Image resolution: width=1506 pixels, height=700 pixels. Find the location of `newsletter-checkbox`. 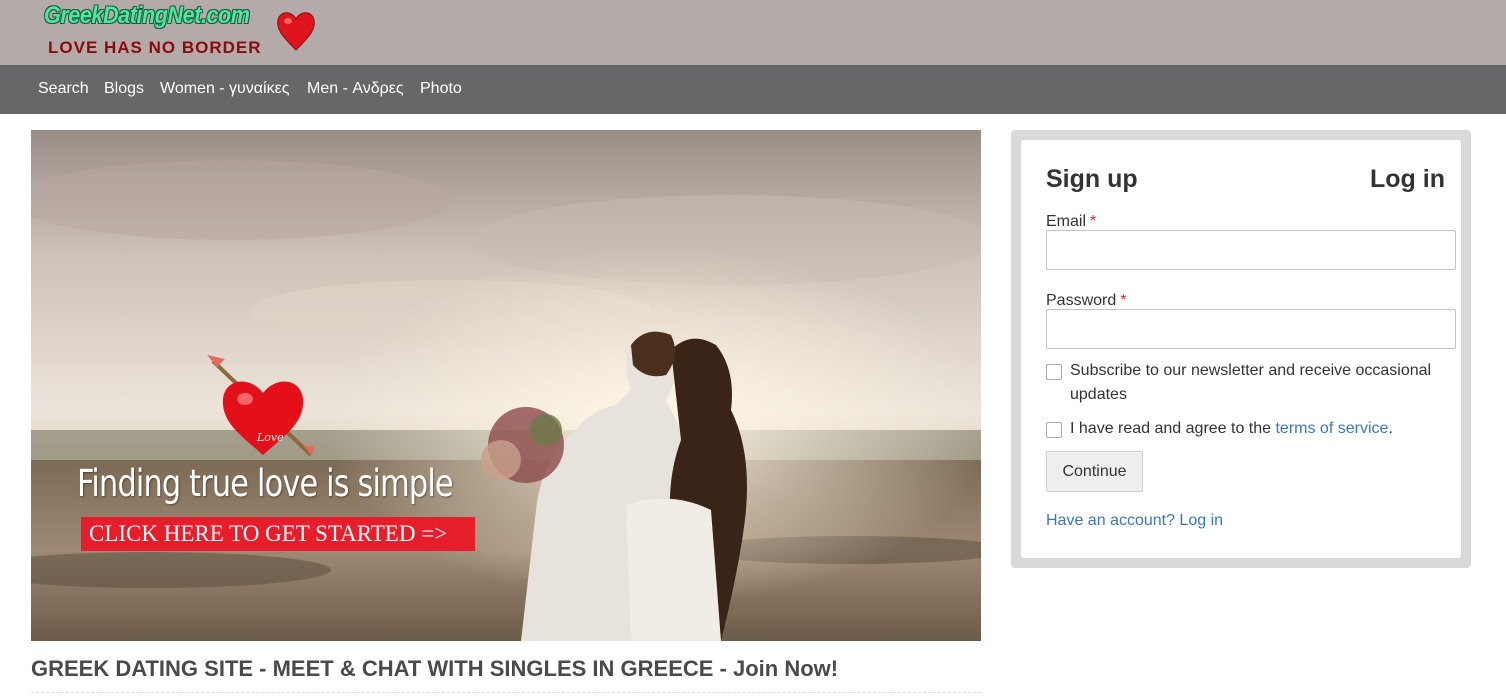

newsletter-checkbox is located at coordinates (1054, 372).